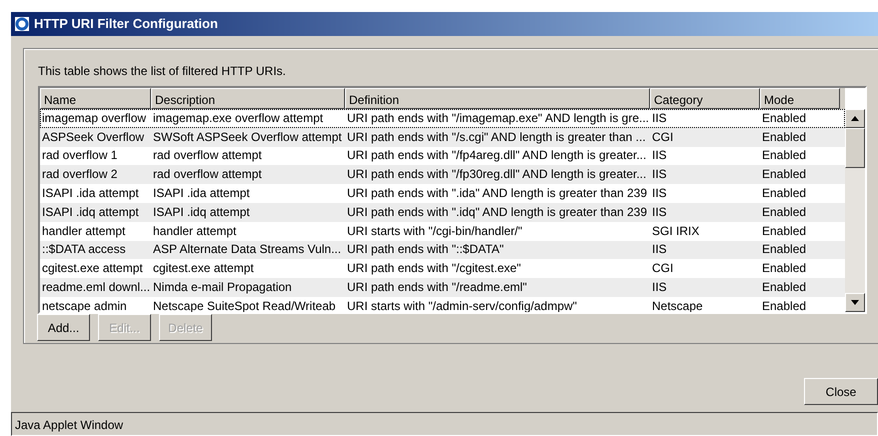 The width and height of the screenshot is (878, 436). Describe the element at coordinates (126, 24) in the screenshot. I see `window-title: HTTP URI Filter Configuration` at that location.